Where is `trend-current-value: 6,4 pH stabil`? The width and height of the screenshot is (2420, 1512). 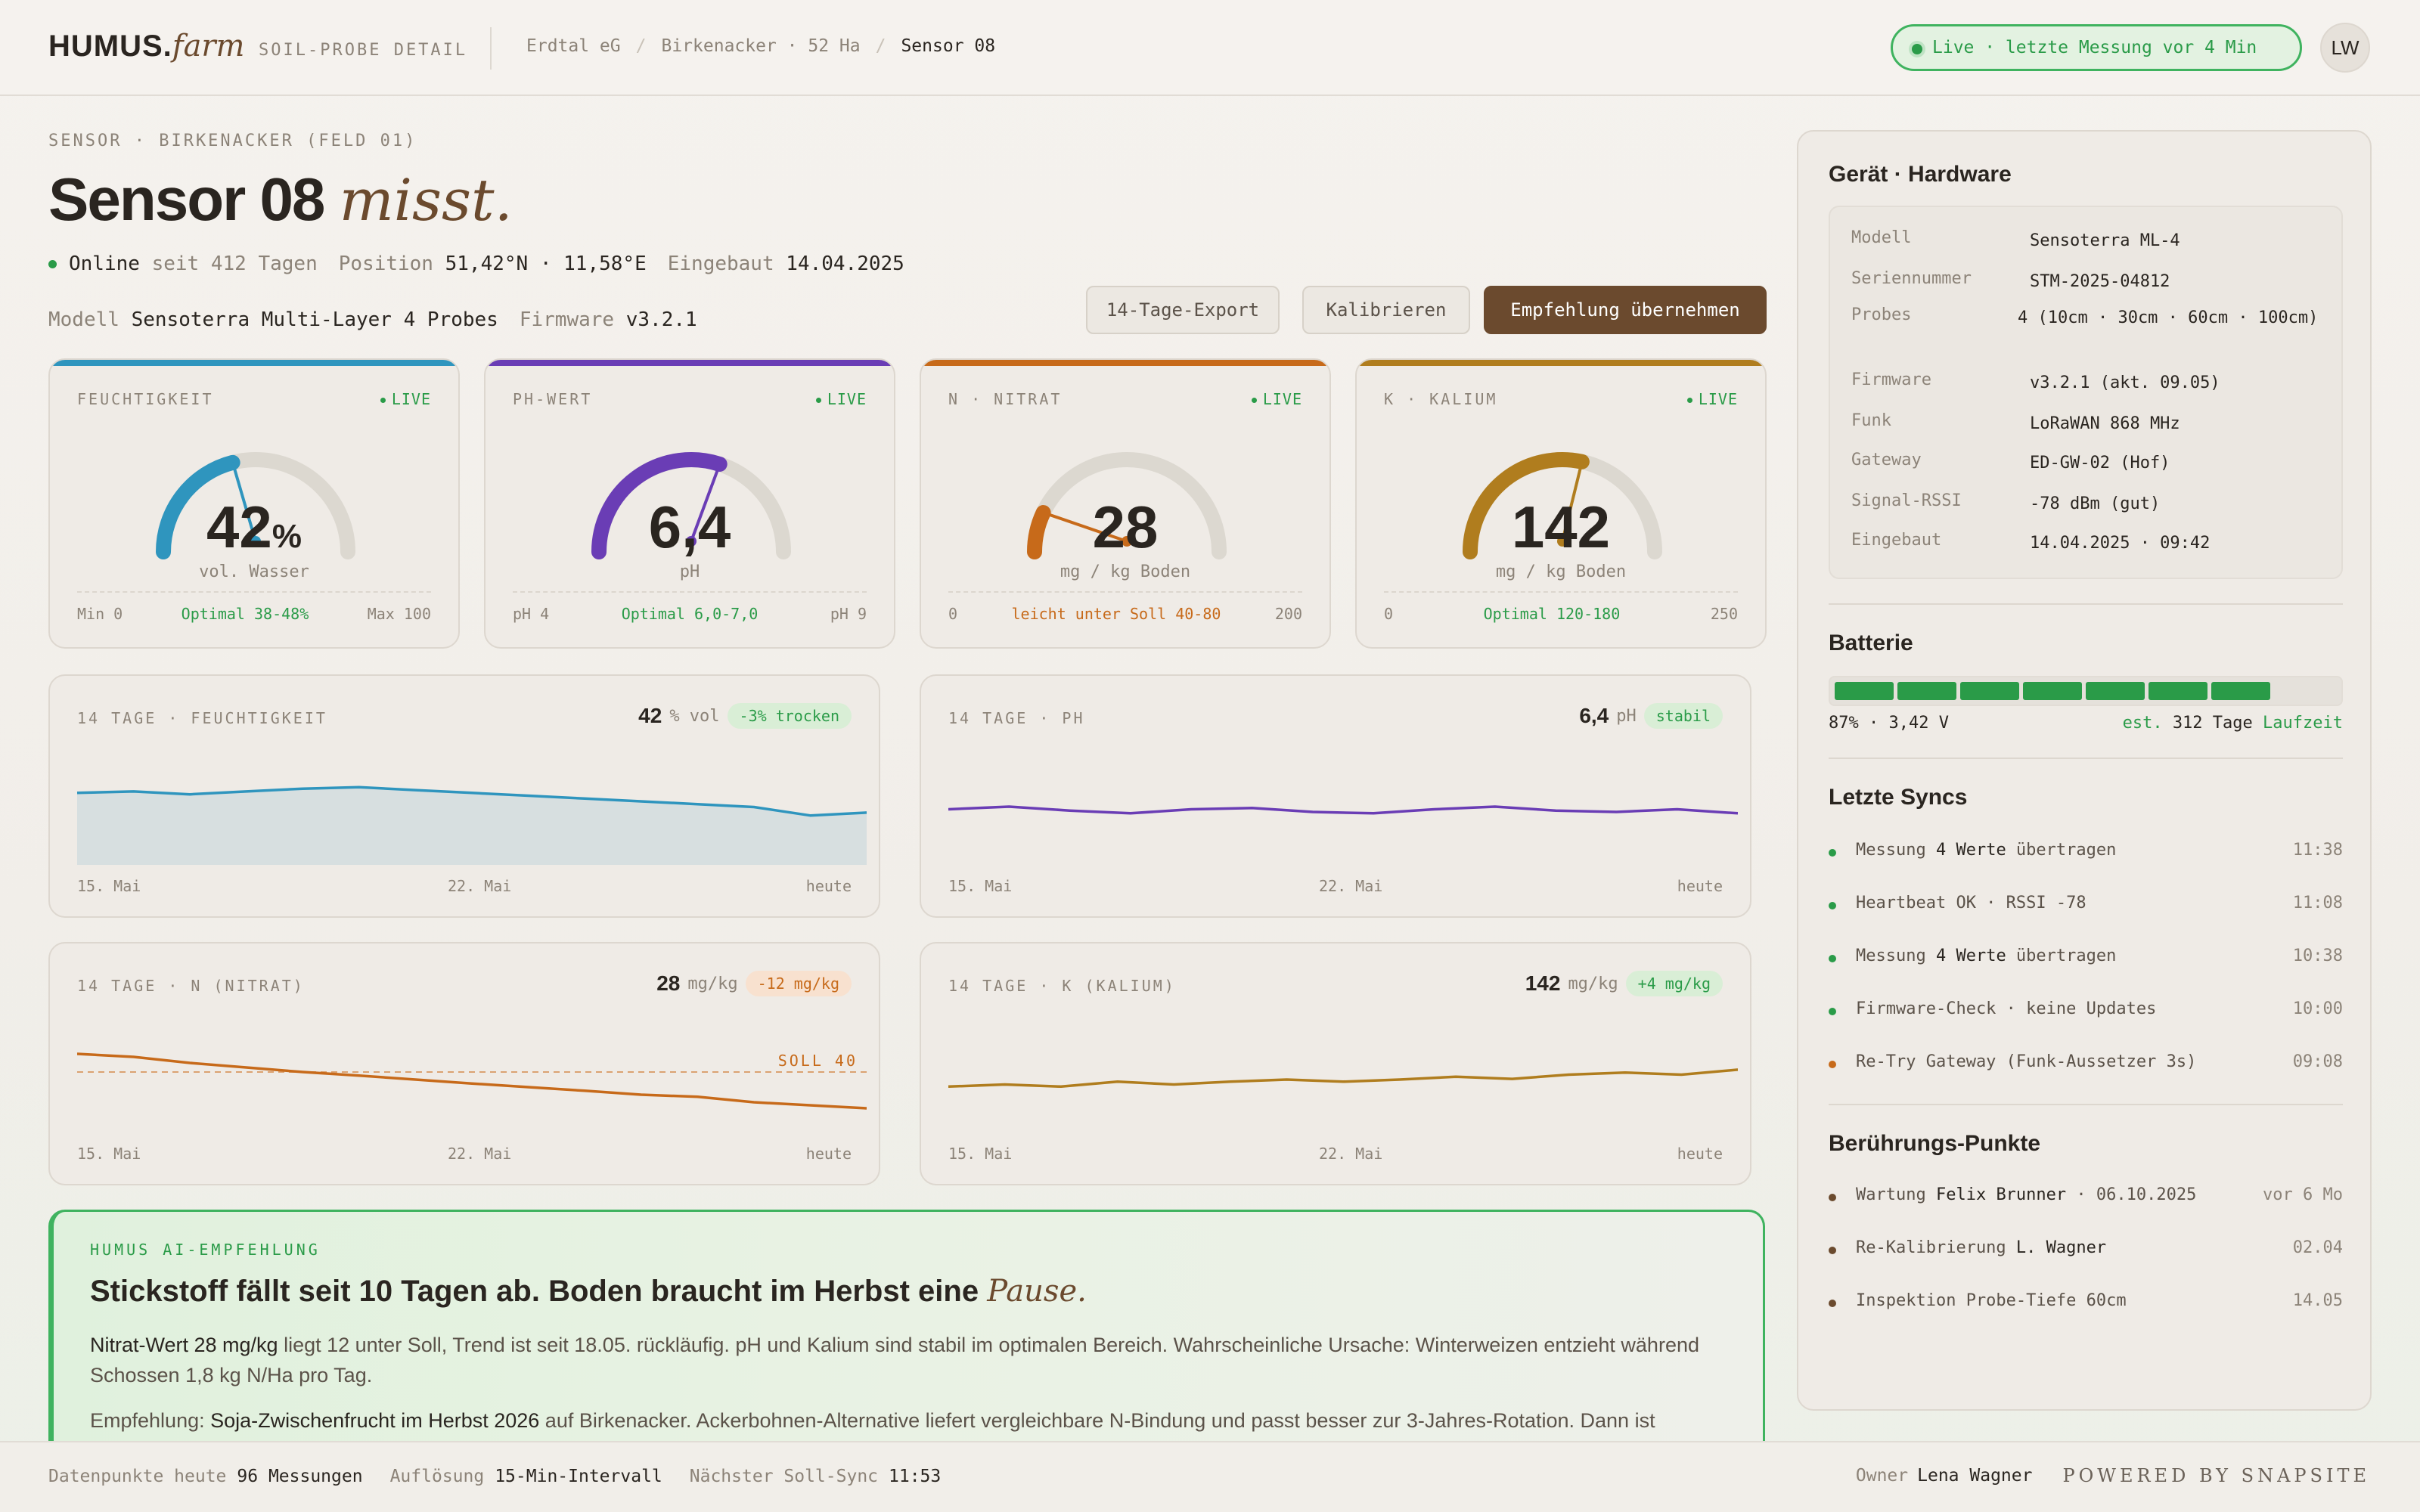 trend-current-value: 6,4 pH stabil is located at coordinates (1651, 716).